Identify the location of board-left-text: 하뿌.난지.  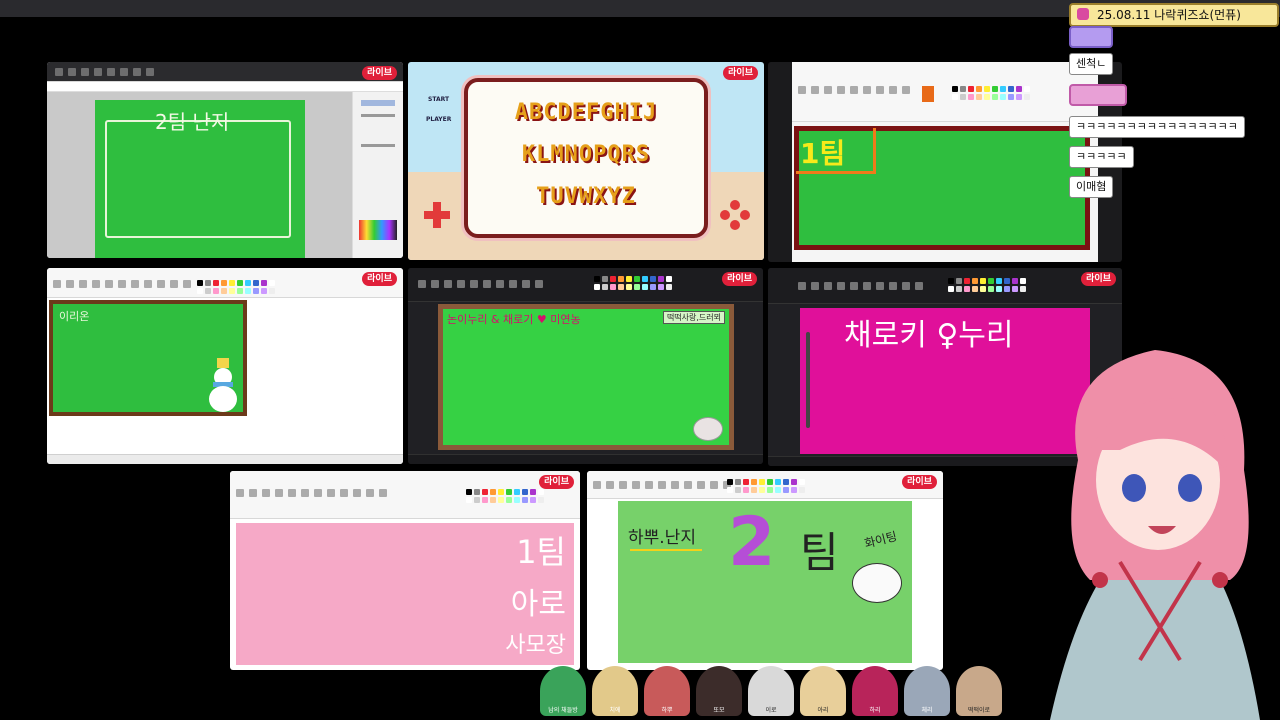
(662, 538).